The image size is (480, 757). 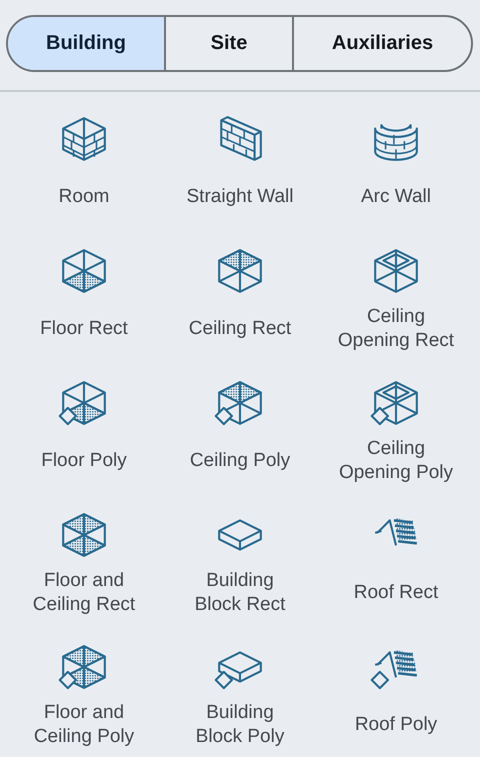 What do you see at coordinates (396, 568) in the screenshot?
I see `tool-item: Roof Rect` at bounding box center [396, 568].